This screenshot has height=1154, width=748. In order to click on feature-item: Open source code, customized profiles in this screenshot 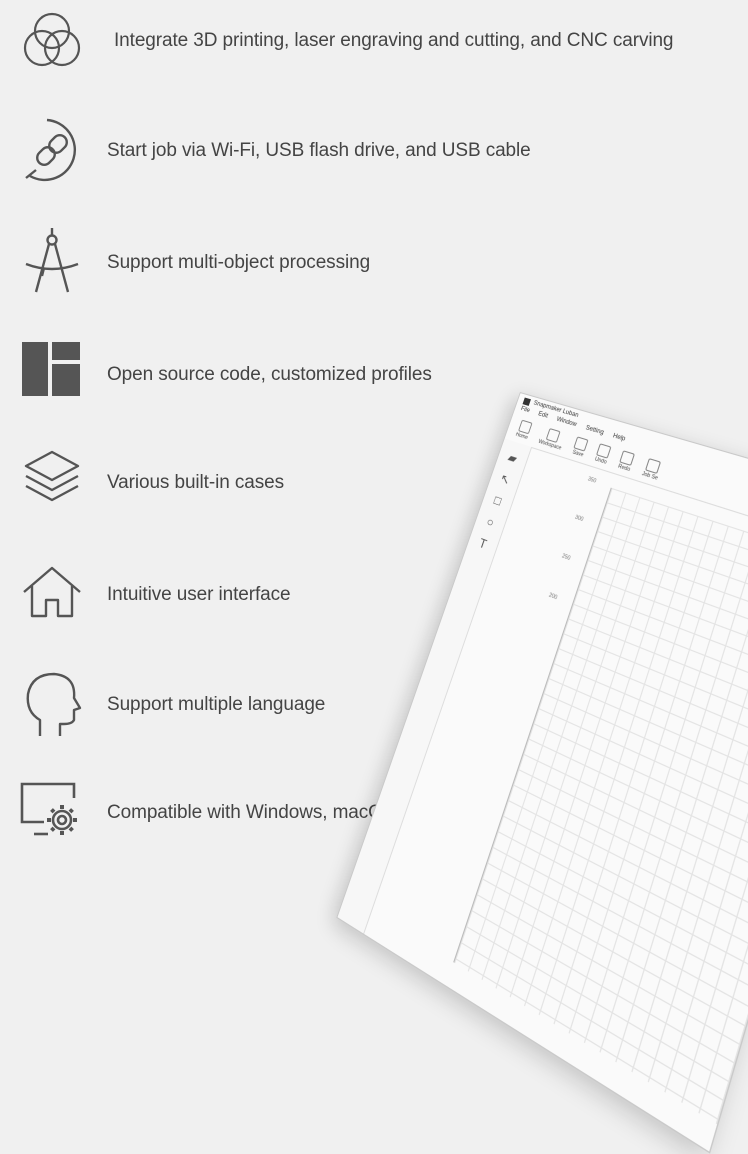, I will do `click(374, 376)`.